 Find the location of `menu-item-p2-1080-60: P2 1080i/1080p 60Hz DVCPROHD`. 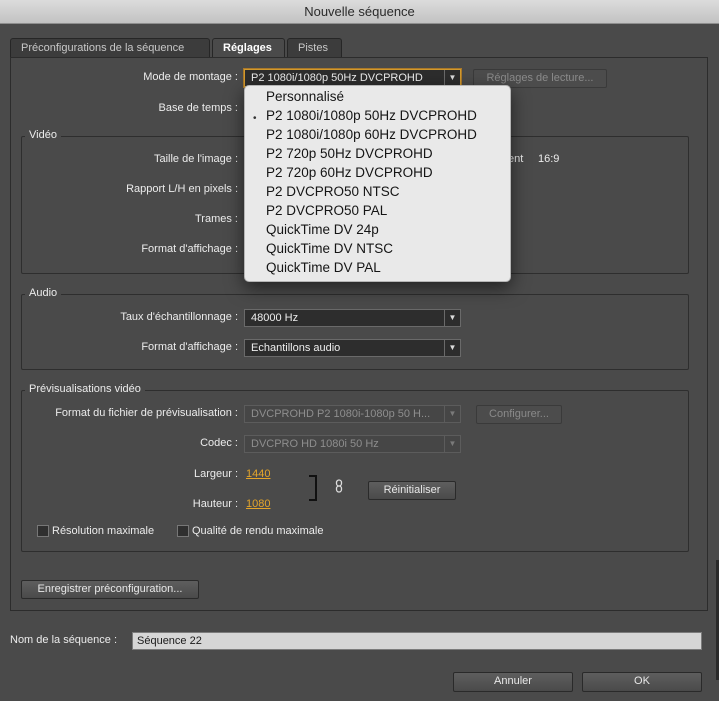

menu-item-p2-1080-60: P2 1080i/1080p 60Hz DVCPROHD is located at coordinates (371, 134).